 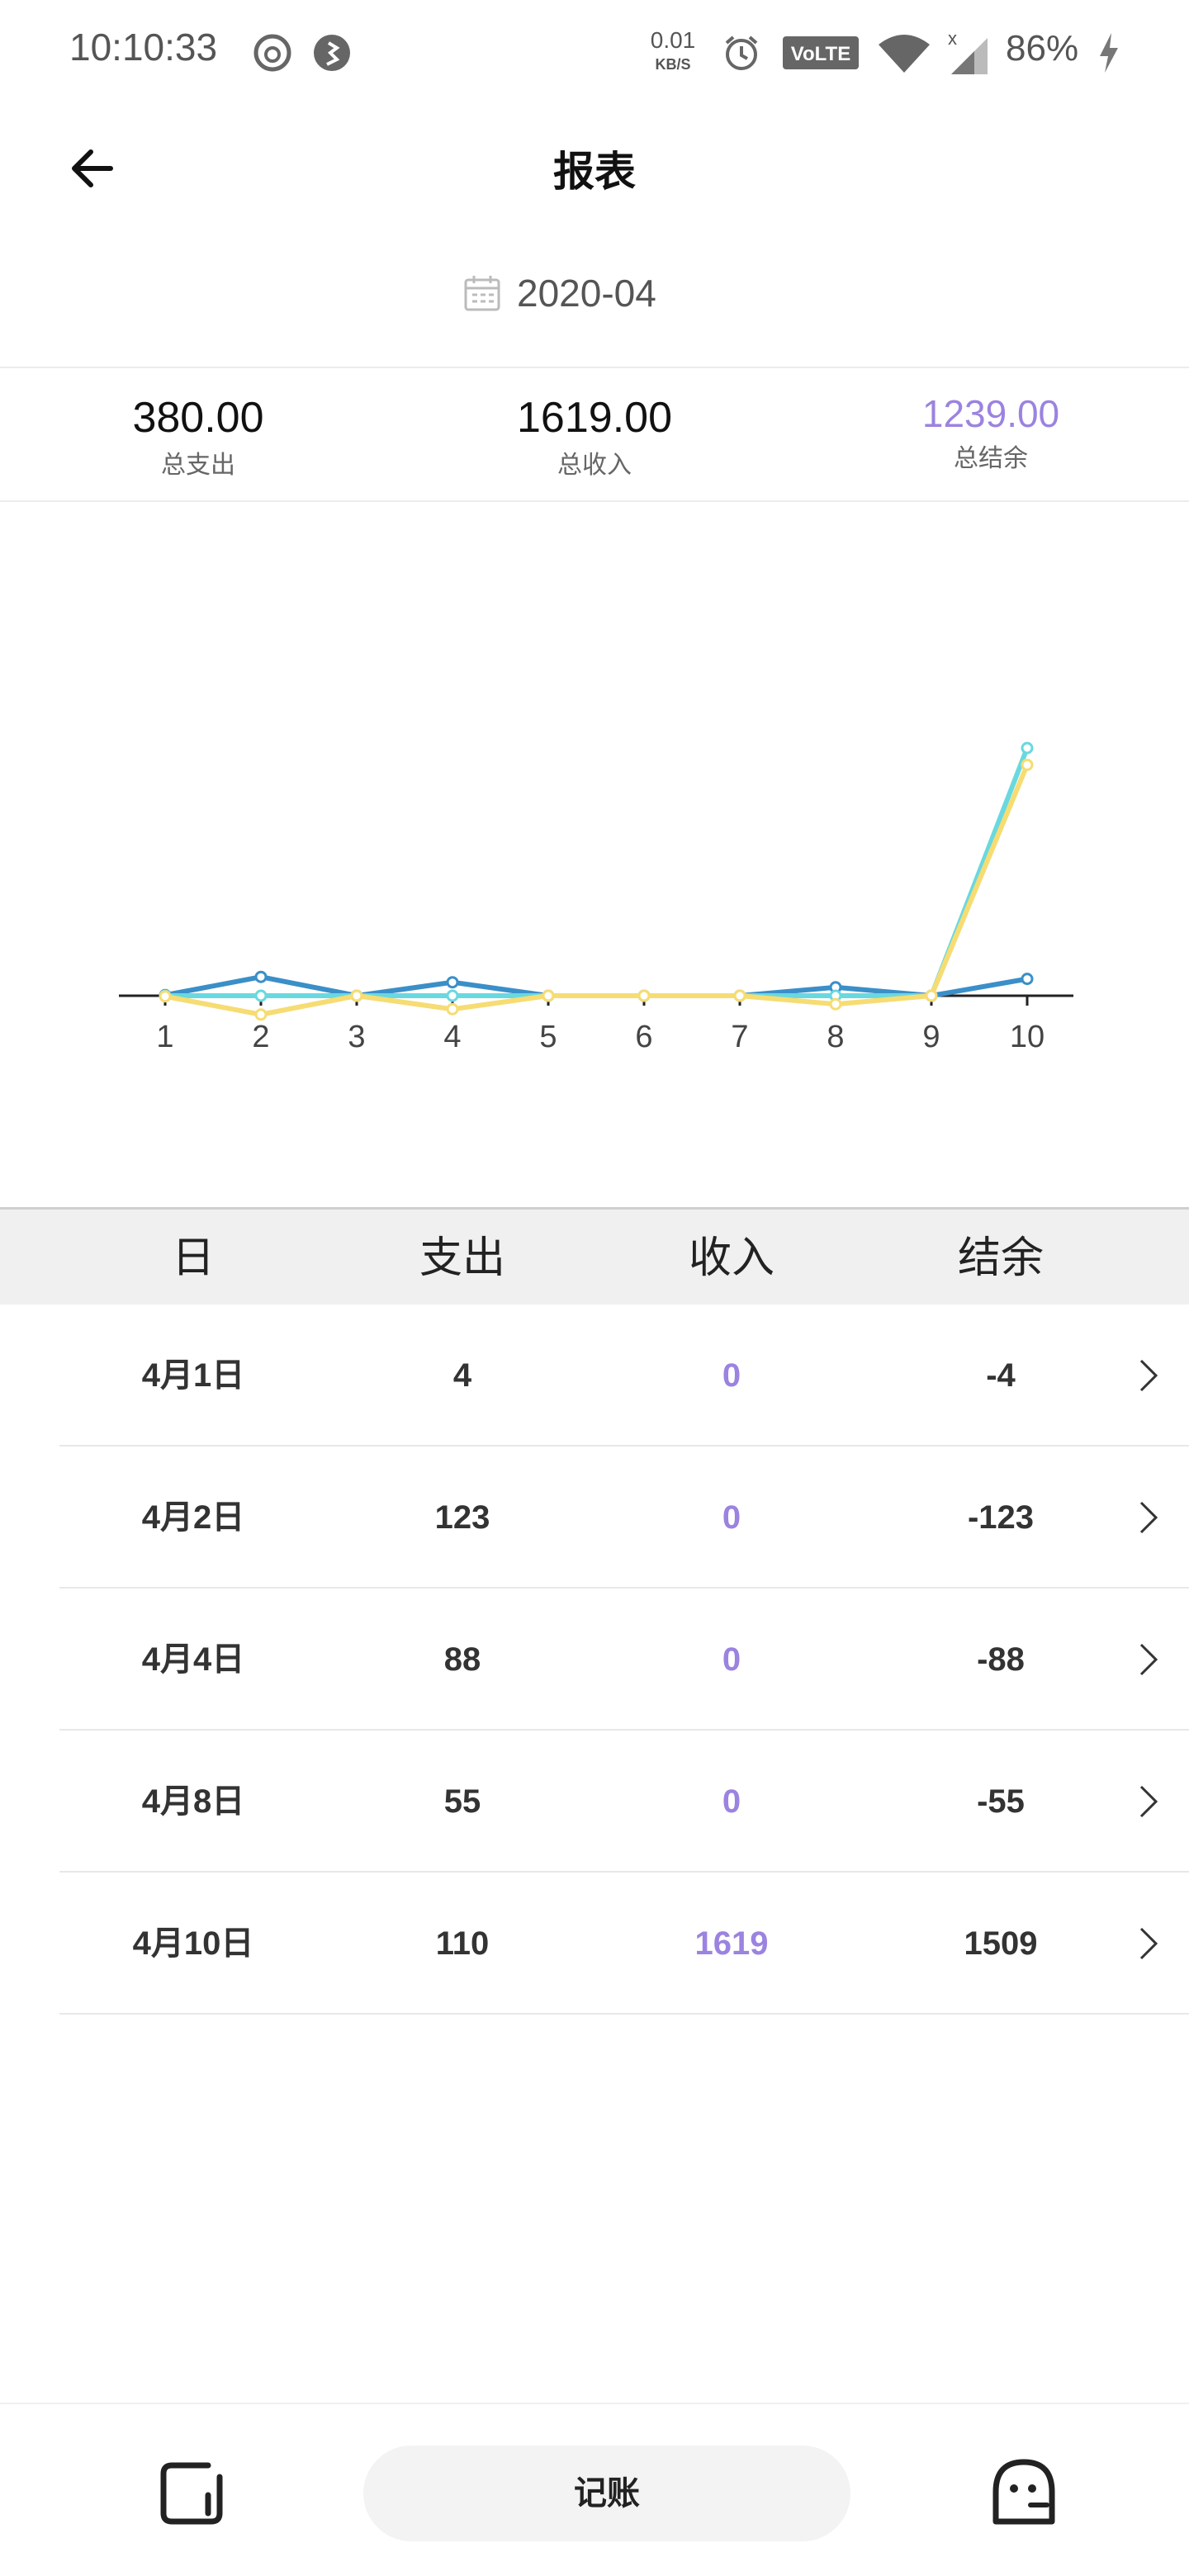 I want to click on row-balance: -123, so click(x=1001, y=1517).